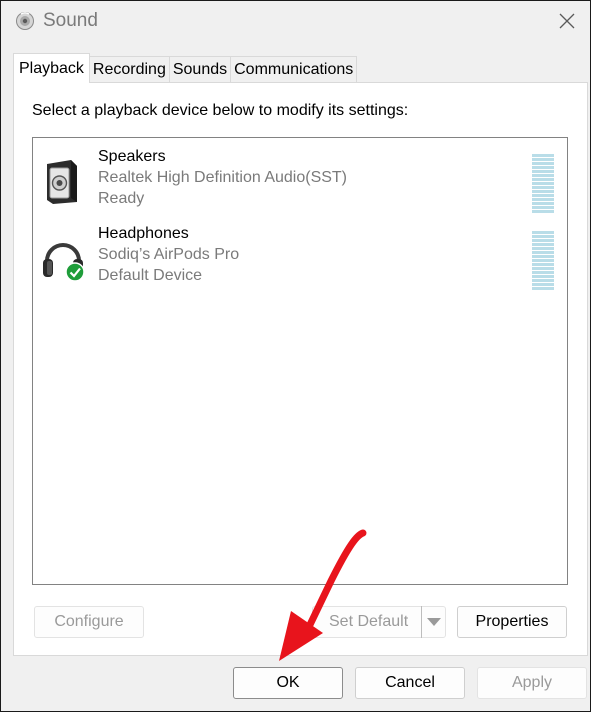 The image size is (591, 712). What do you see at coordinates (288, 683) in the screenshot?
I see `ok-button: OK` at bounding box center [288, 683].